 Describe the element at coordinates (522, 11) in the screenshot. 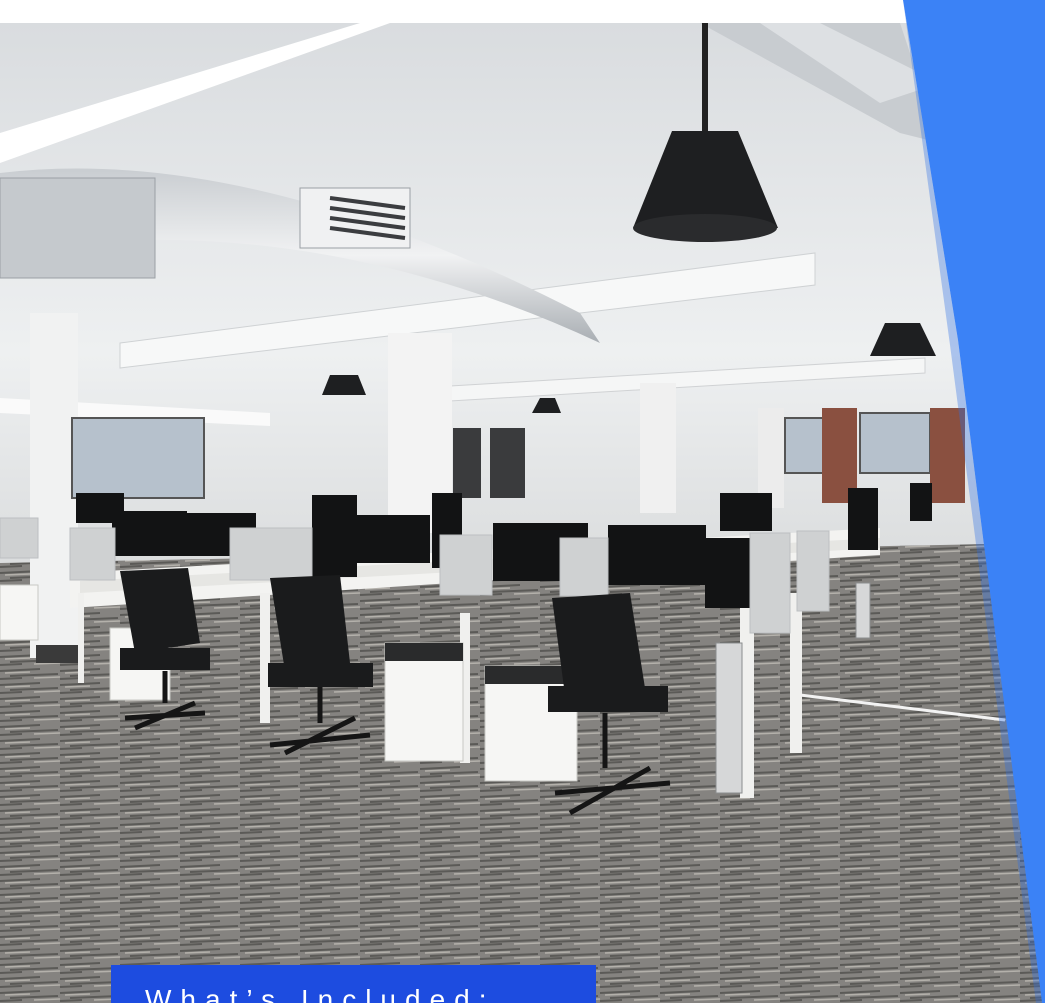

I see `top-whitespace` at that location.